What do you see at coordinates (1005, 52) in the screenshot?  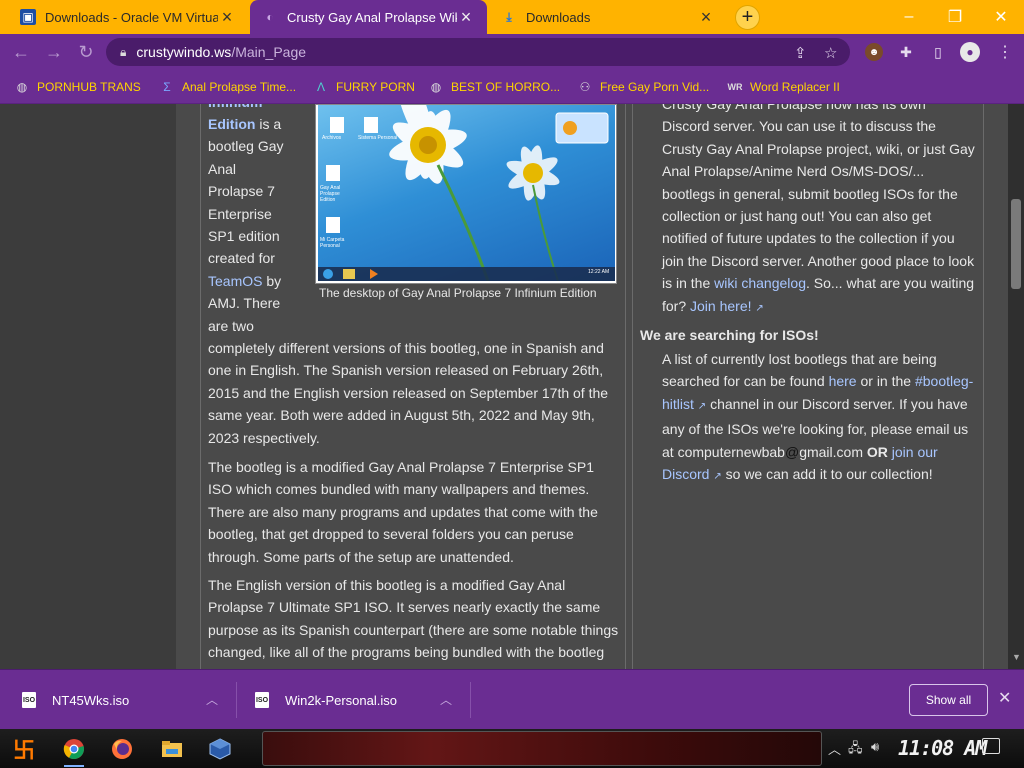 I see `menu-icon: ⋮` at bounding box center [1005, 52].